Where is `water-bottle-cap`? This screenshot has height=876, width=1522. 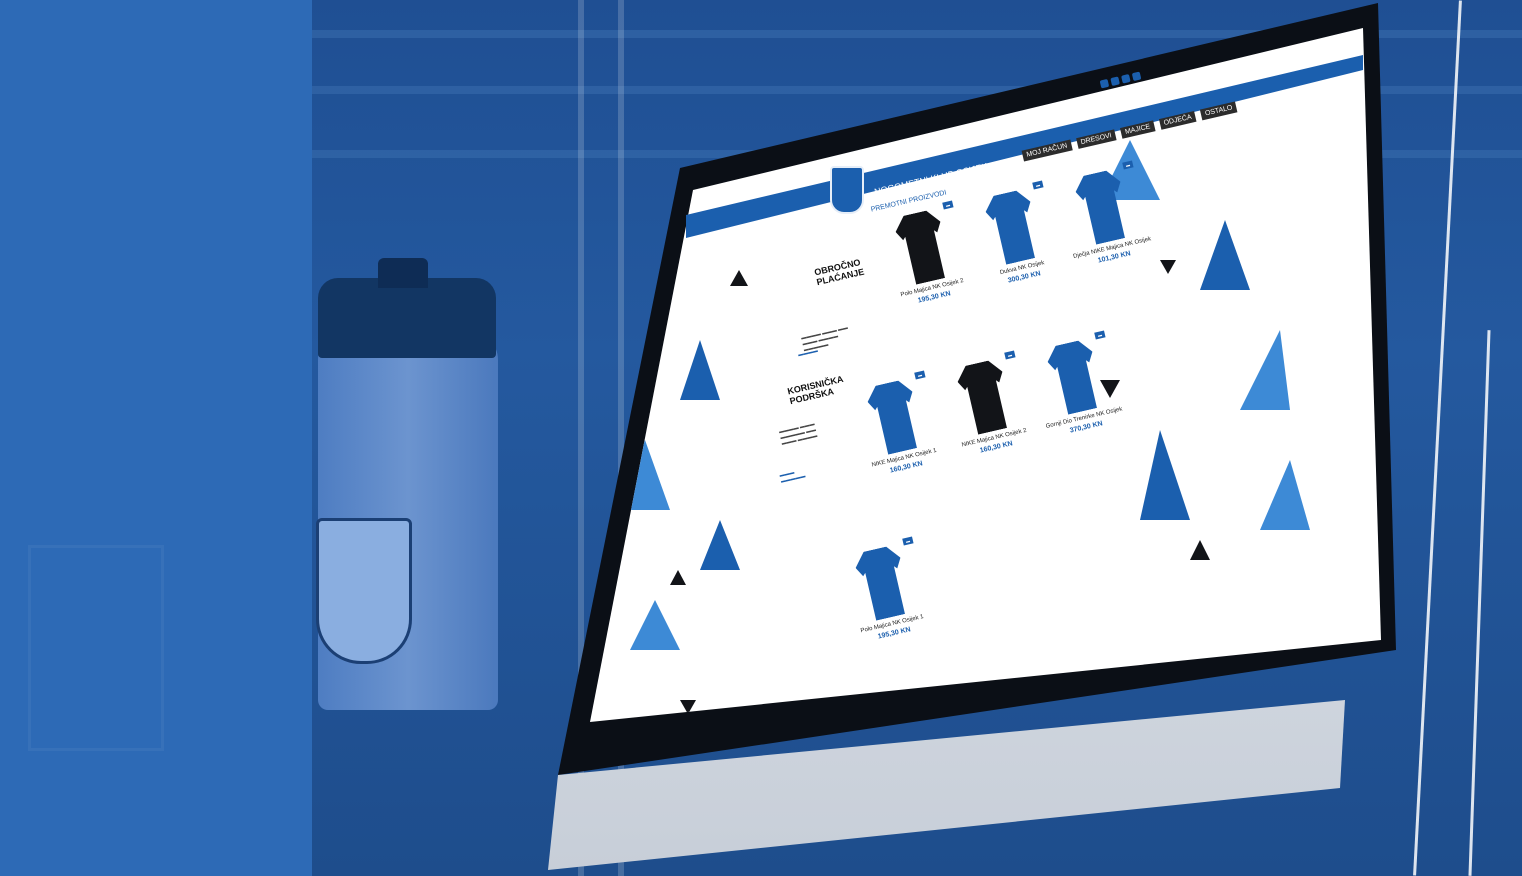
water-bottle-cap is located at coordinates (407, 318).